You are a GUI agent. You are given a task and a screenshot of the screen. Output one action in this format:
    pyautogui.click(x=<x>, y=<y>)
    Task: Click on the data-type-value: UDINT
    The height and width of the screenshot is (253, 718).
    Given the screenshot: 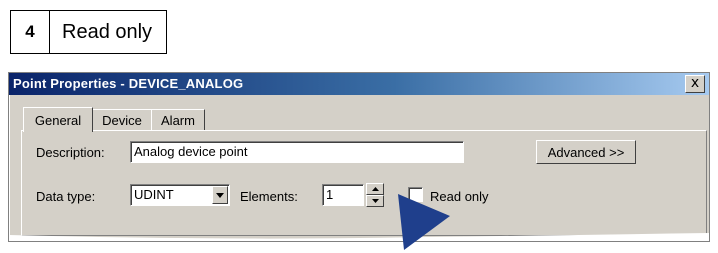 What is the action you would take?
    pyautogui.click(x=154, y=194)
    